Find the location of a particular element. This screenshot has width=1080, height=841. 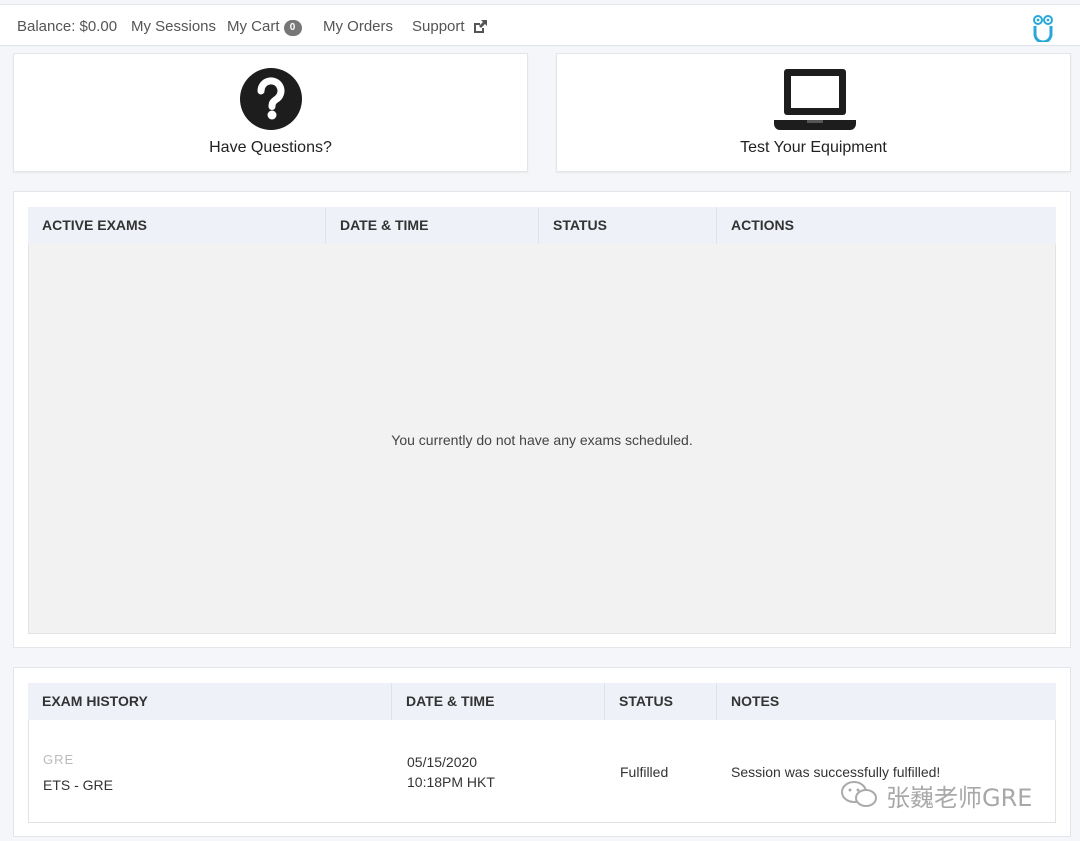

exam-status: Fulfilled is located at coordinates (644, 772).